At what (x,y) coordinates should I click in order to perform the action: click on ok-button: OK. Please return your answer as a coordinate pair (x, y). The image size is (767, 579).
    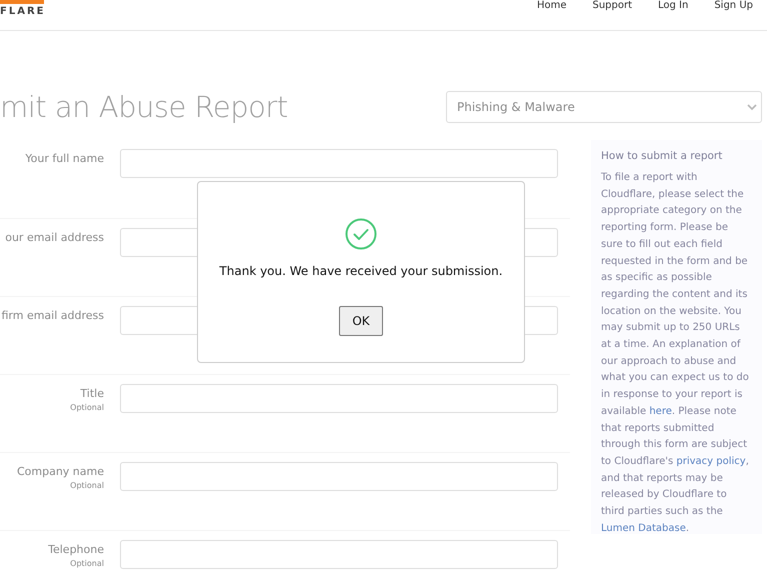
    Looking at the image, I should click on (361, 321).